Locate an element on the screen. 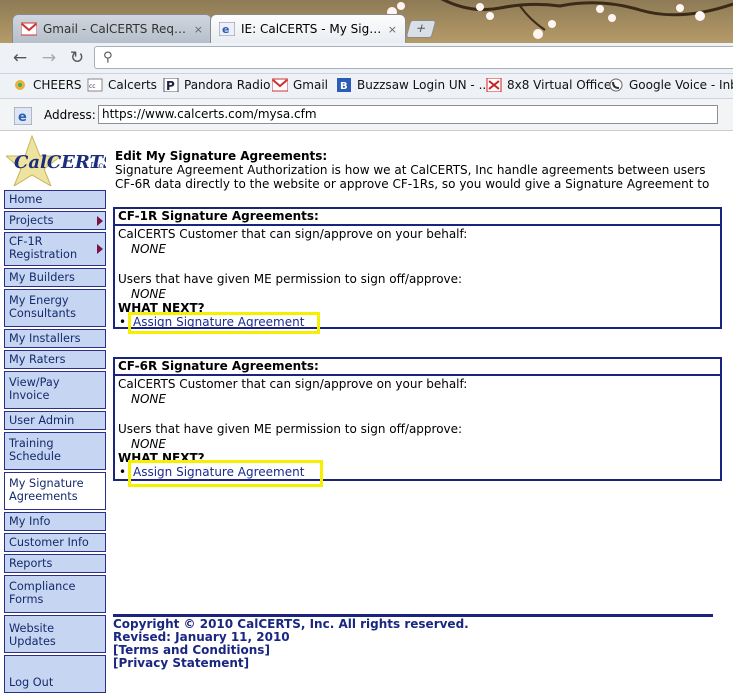 The height and width of the screenshot is (695, 733). cheers-icon is located at coordinates (20, 85).